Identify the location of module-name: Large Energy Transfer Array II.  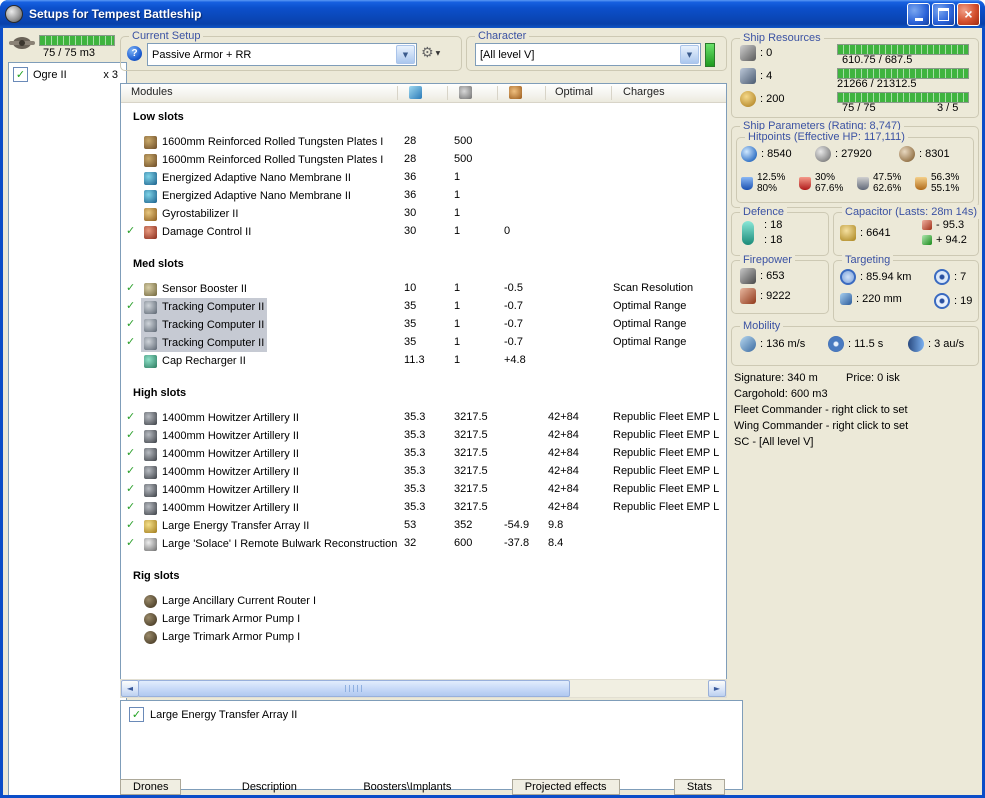
(235, 526).